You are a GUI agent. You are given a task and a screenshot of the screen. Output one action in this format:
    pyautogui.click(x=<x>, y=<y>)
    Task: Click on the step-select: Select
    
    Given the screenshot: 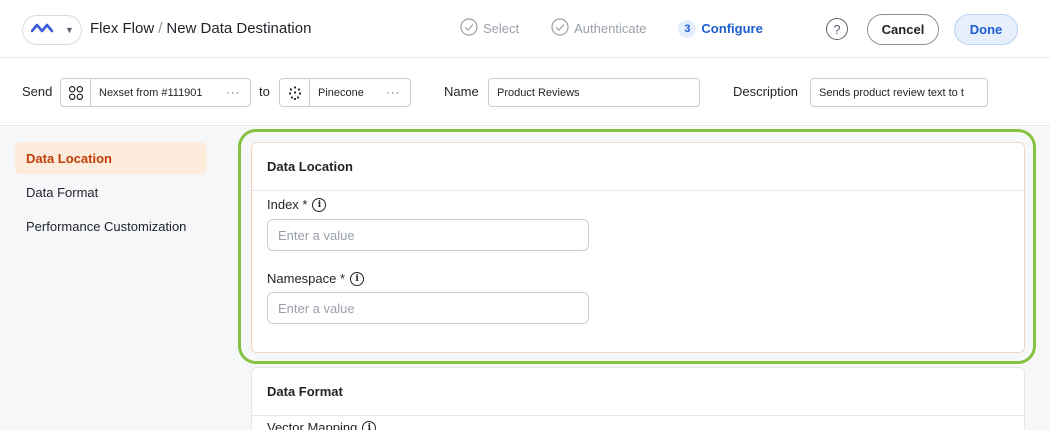 What is the action you would take?
    pyautogui.click(x=489, y=28)
    